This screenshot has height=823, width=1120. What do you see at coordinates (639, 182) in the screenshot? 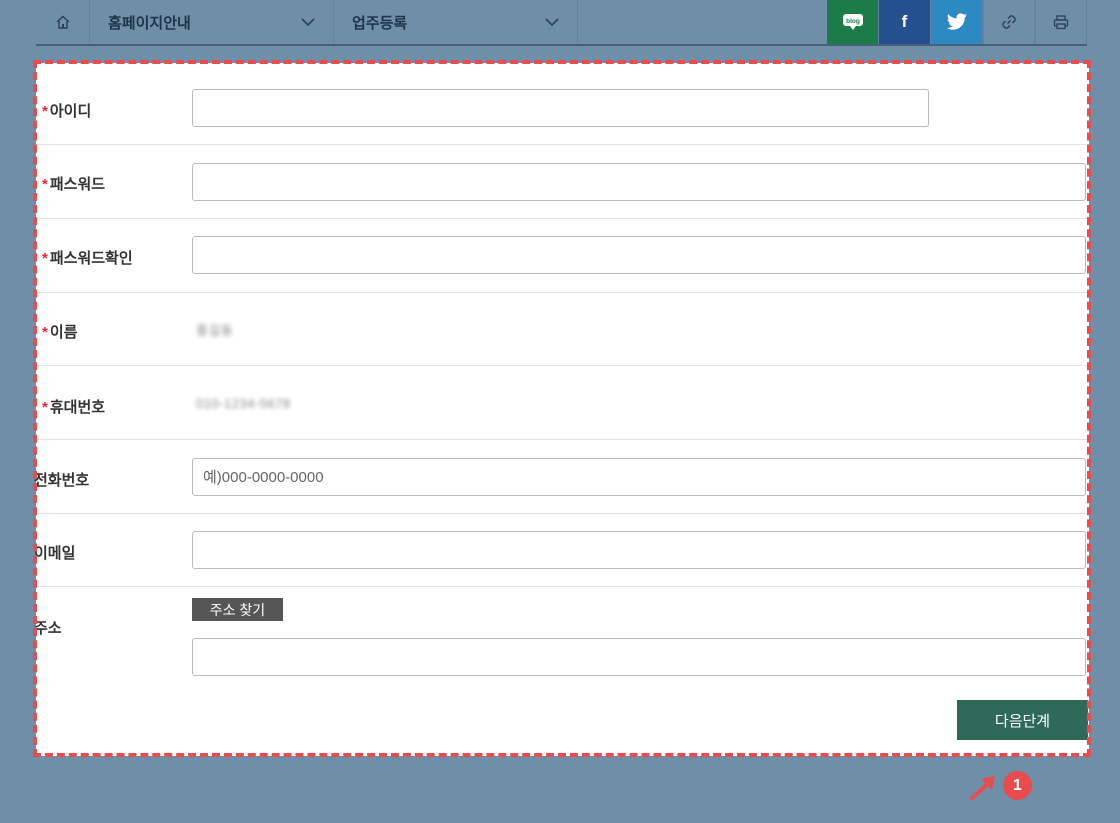
I see `password-input` at bounding box center [639, 182].